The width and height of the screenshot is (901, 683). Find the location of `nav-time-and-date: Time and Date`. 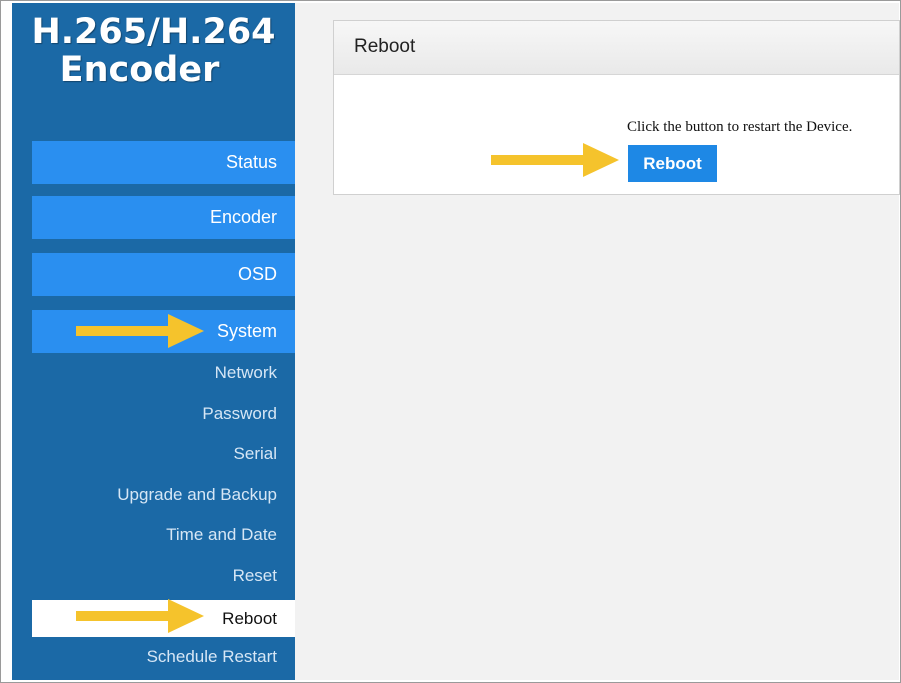

nav-time-and-date: Time and Date is located at coordinates (163, 535).